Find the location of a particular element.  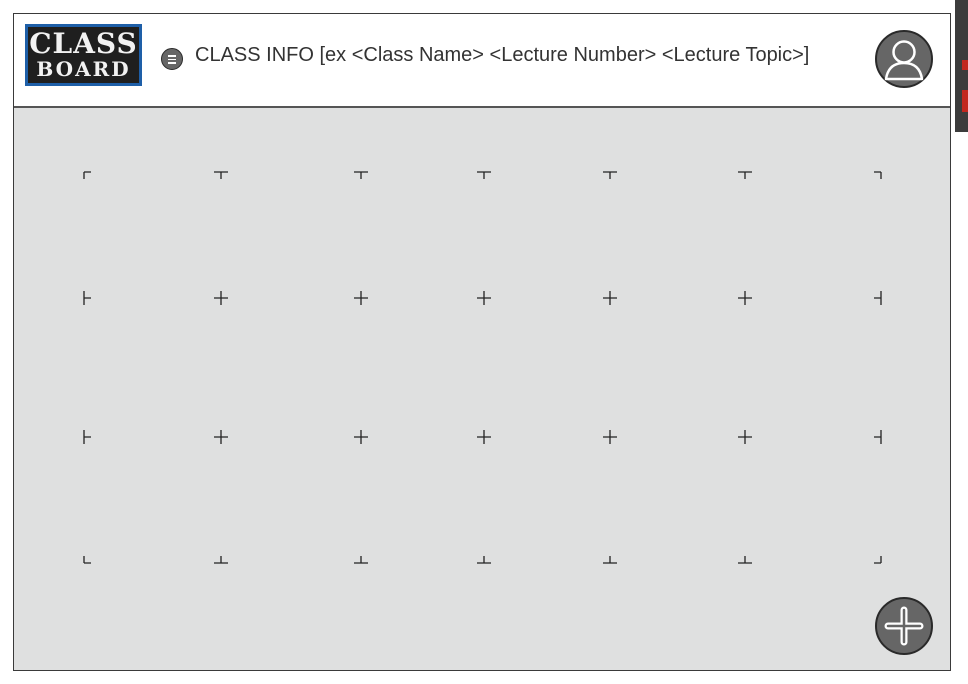

logo-line1: CLASS is located at coordinates (83, 43).